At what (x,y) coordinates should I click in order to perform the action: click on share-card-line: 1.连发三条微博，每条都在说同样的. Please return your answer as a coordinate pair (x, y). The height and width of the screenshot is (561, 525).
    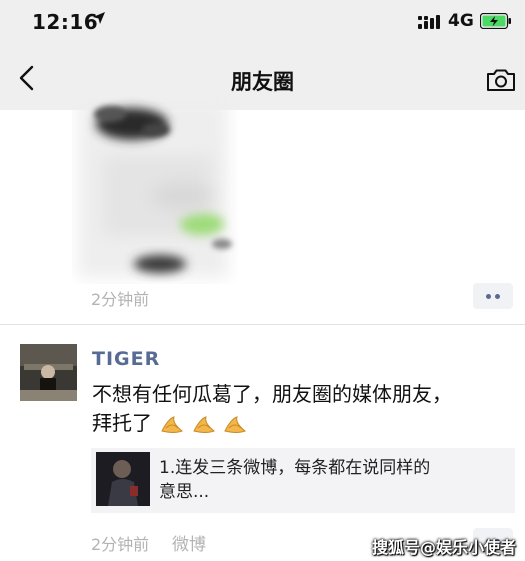
    Looking at the image, I should click on (295, 468).